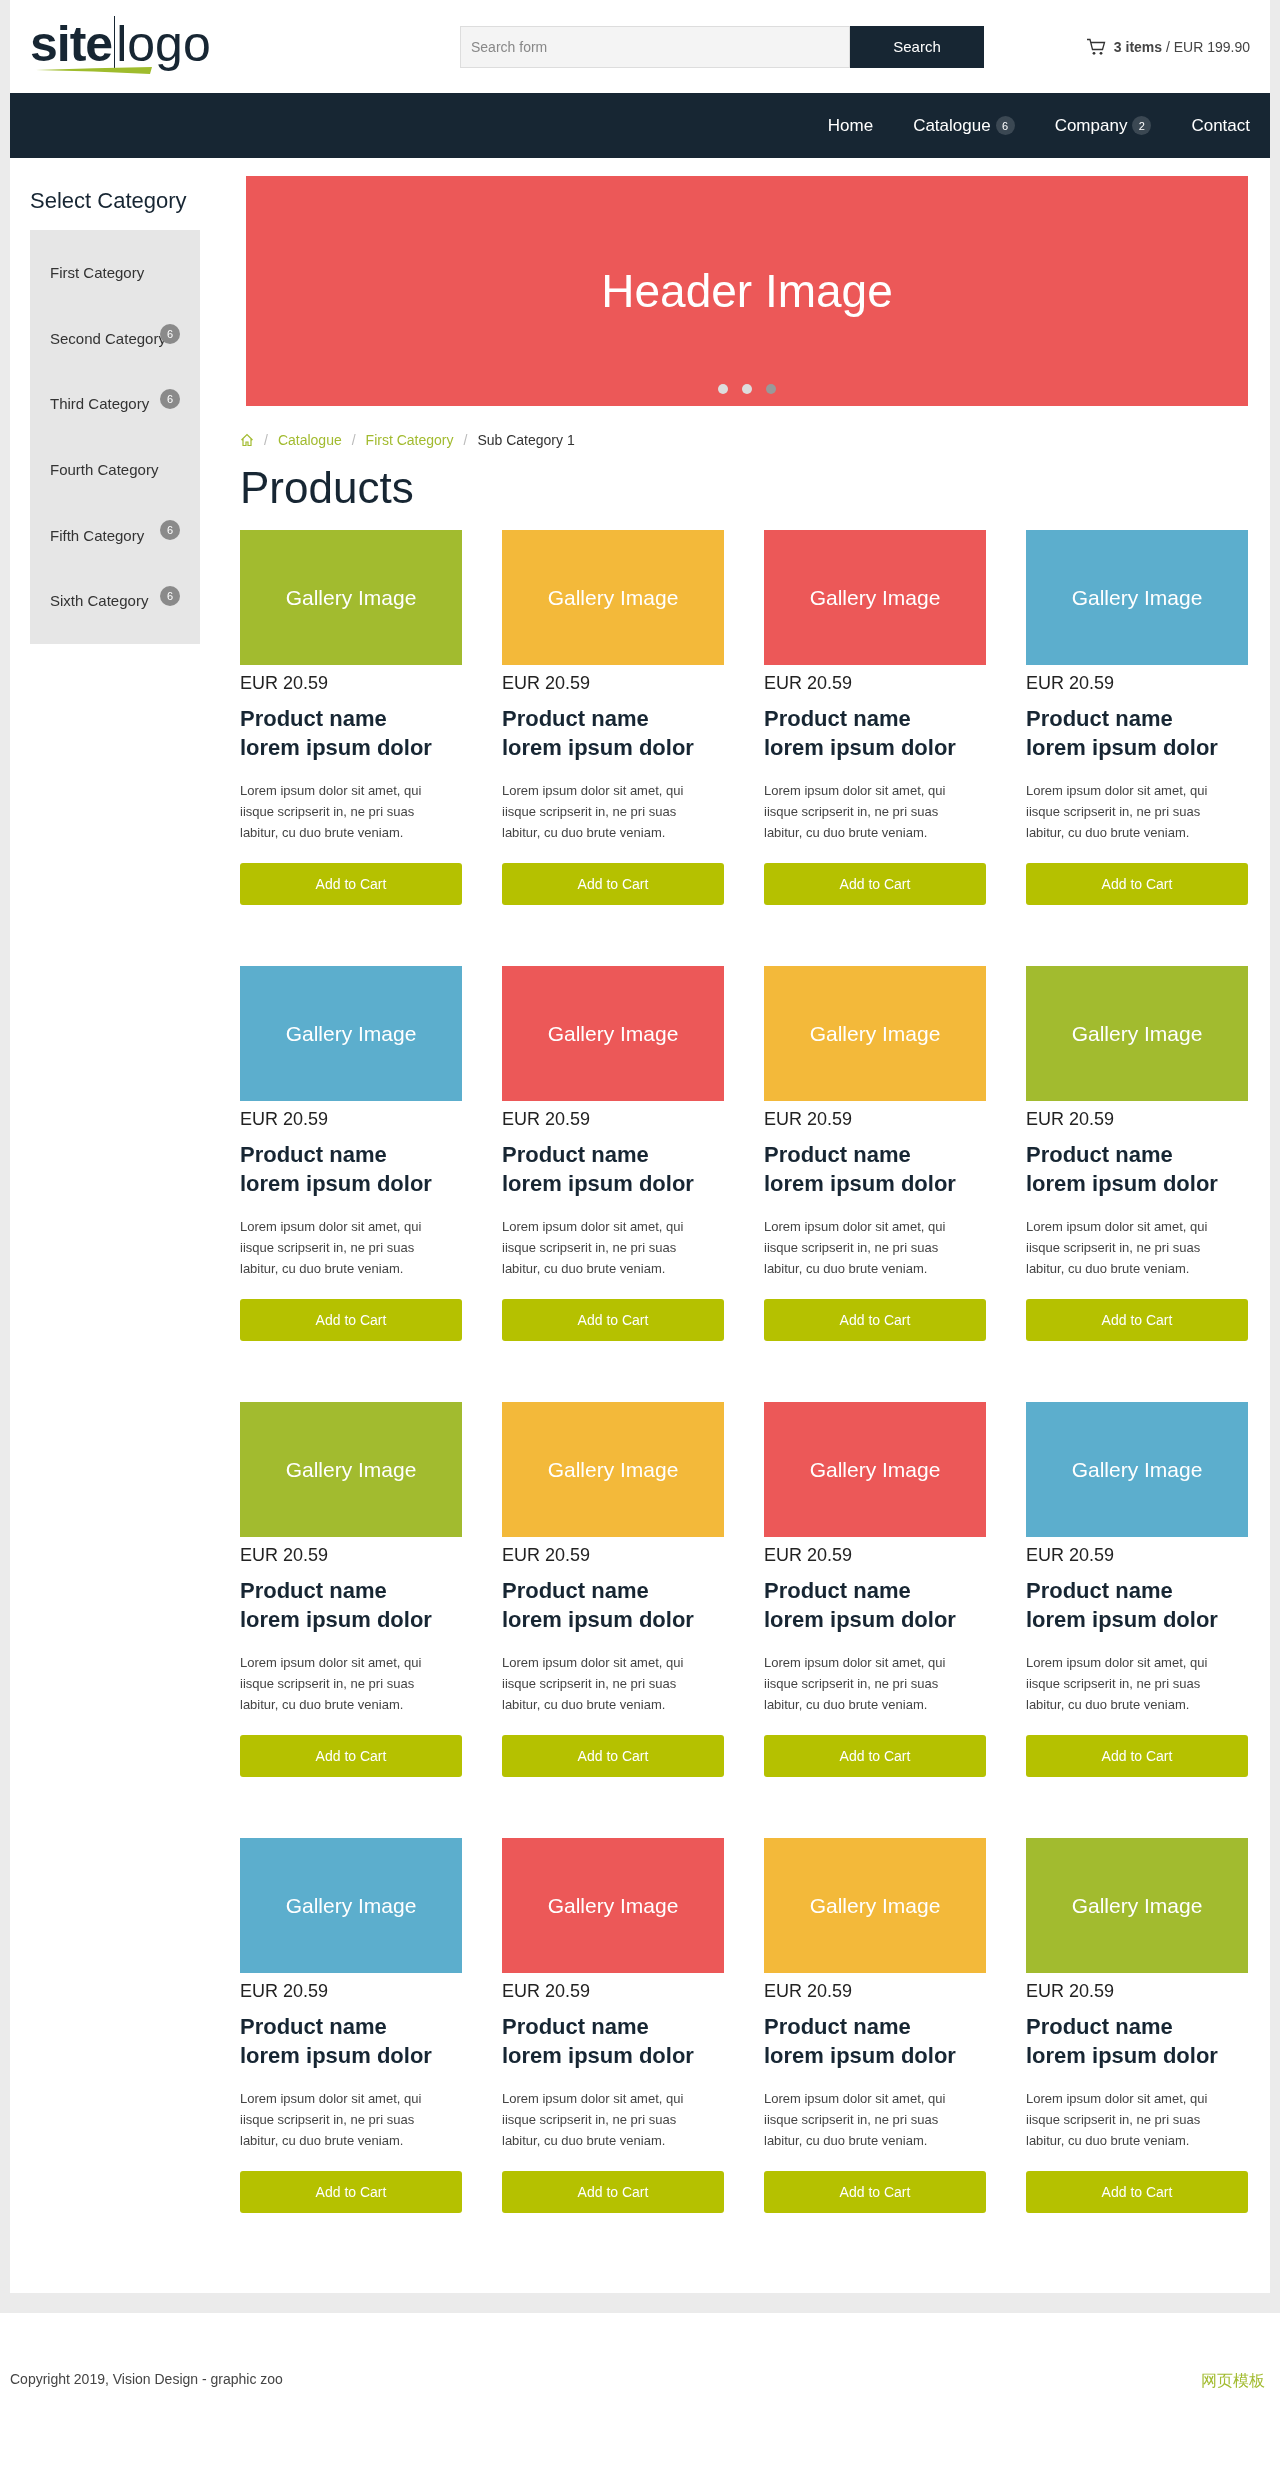 This screenshot has width=1280, height=2480. I want to click on copyright-text: Copyright 2019, Vision Design - graphic zoo, so click(146, 2380).